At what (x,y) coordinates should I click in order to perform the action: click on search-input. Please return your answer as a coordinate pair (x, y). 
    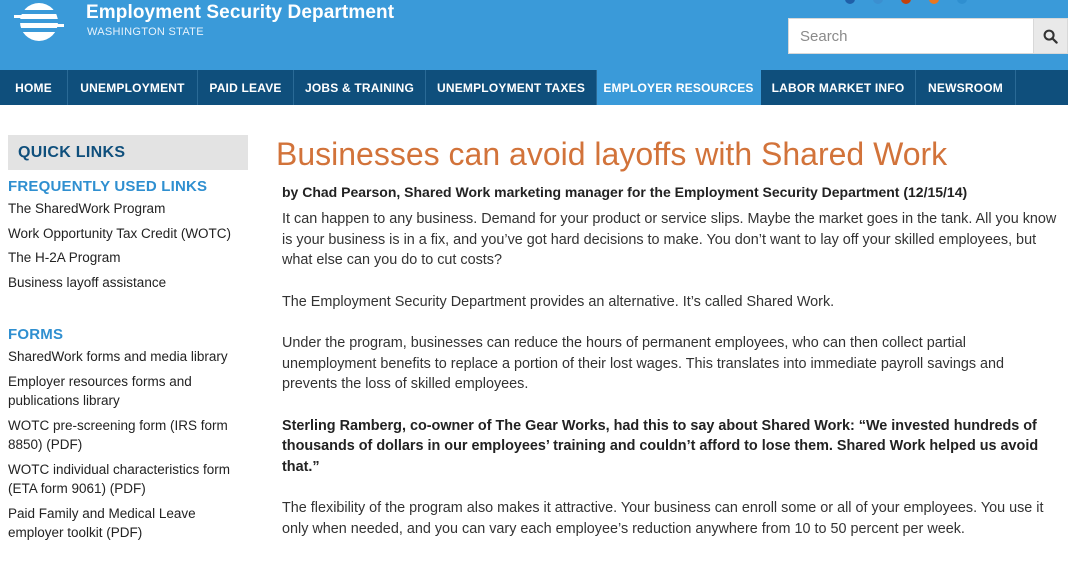
    Looking at the image, I should click on (911, 36).